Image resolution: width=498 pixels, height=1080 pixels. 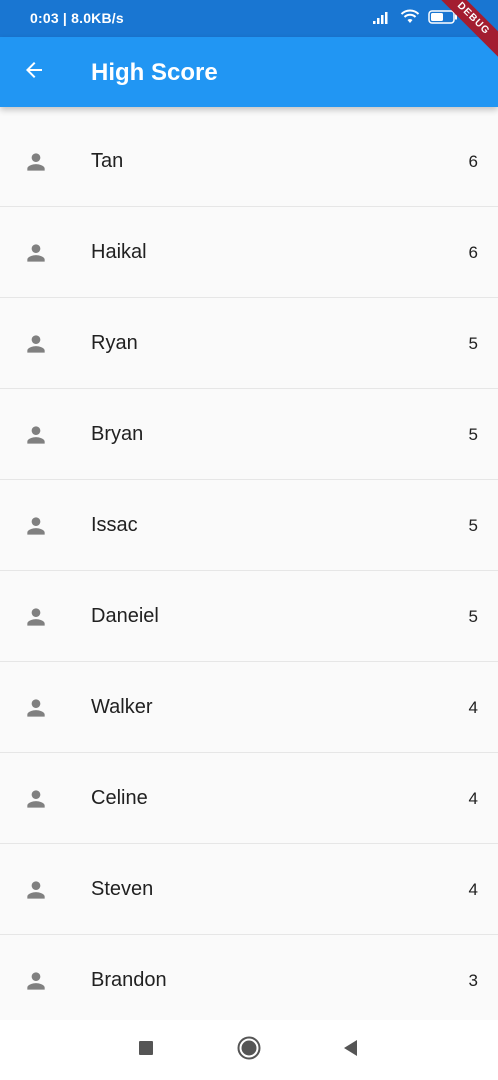 I want to click on page-title: High Score, so click(x=154, y=72).